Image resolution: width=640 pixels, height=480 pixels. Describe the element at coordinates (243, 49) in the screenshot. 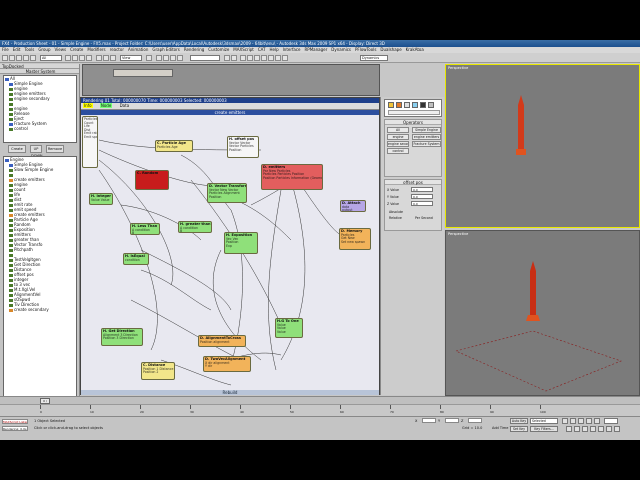

I see `menu-item-12: MAXScript` at that location.